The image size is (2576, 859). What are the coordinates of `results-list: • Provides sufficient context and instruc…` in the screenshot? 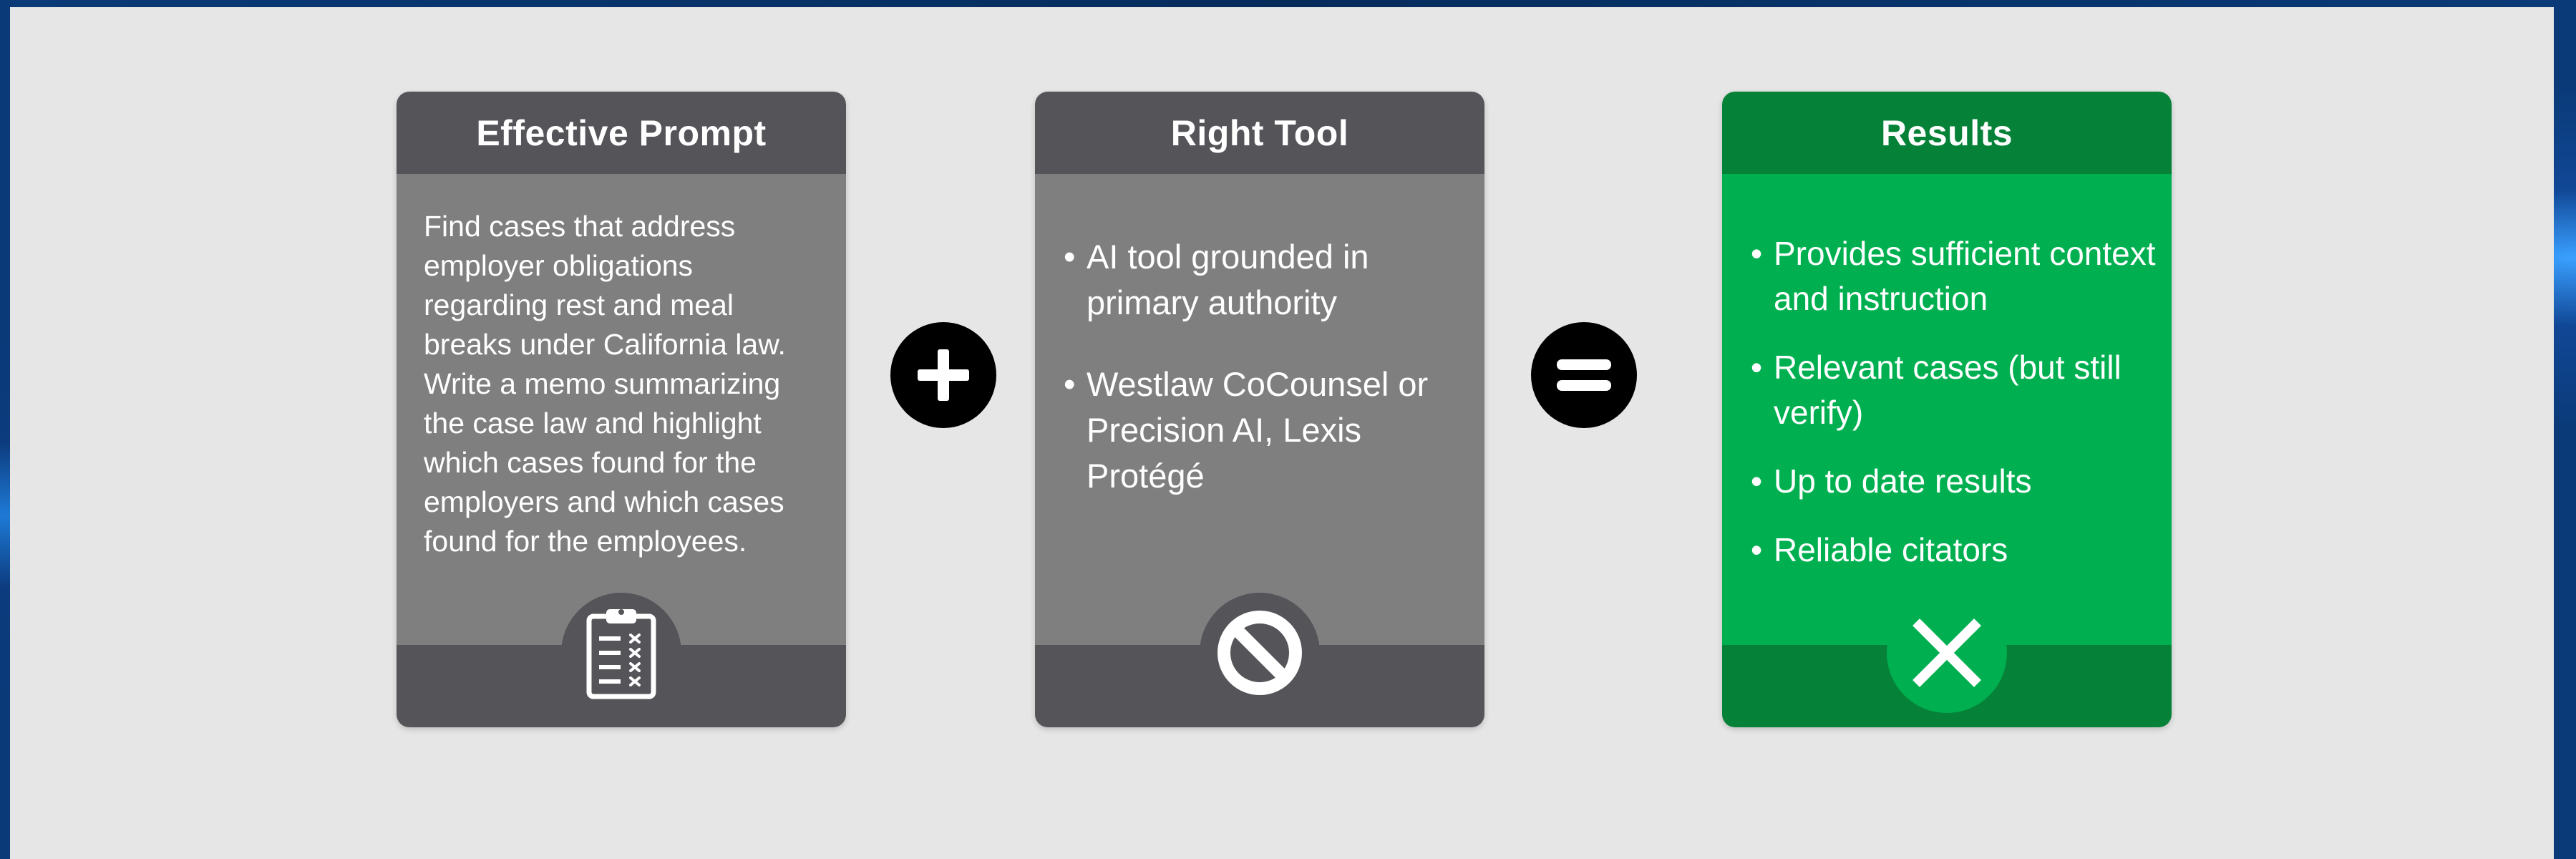 It's located at (1954, 413).